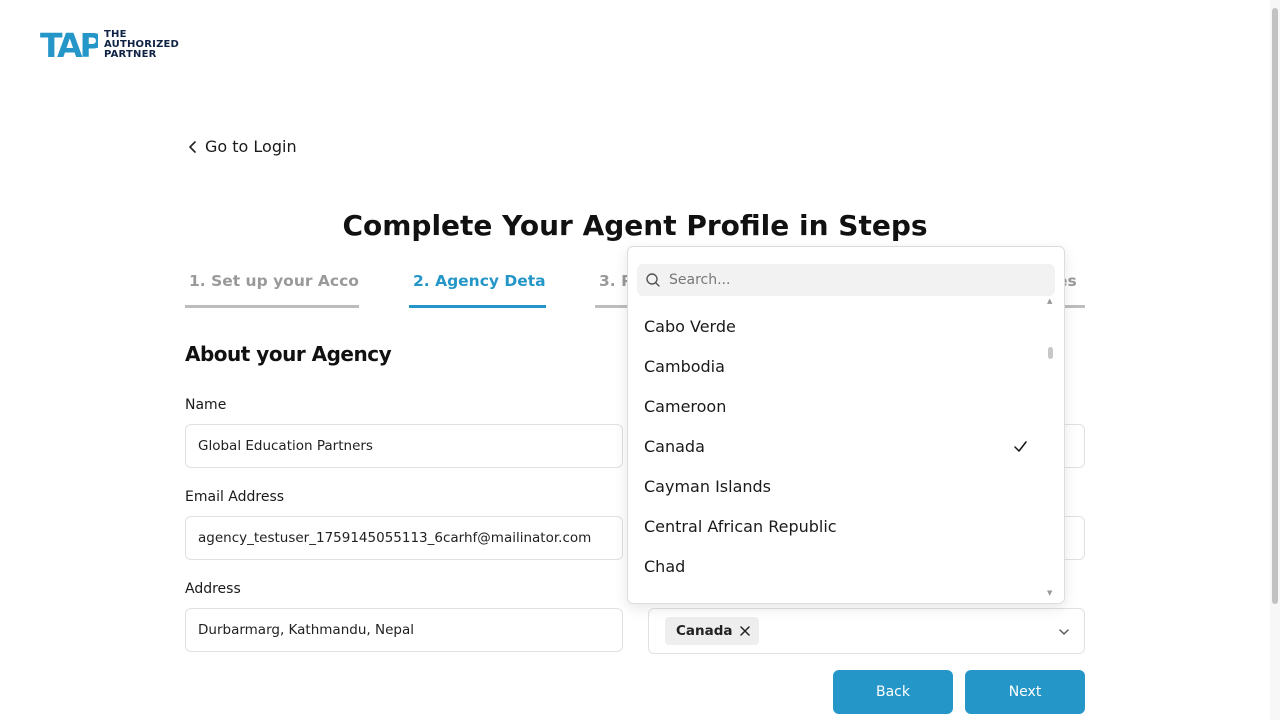  What do you see at coordinates (704, 631) in the screenshot?
I see `country-chip-label: Canada` at bounding box center [704, 631].